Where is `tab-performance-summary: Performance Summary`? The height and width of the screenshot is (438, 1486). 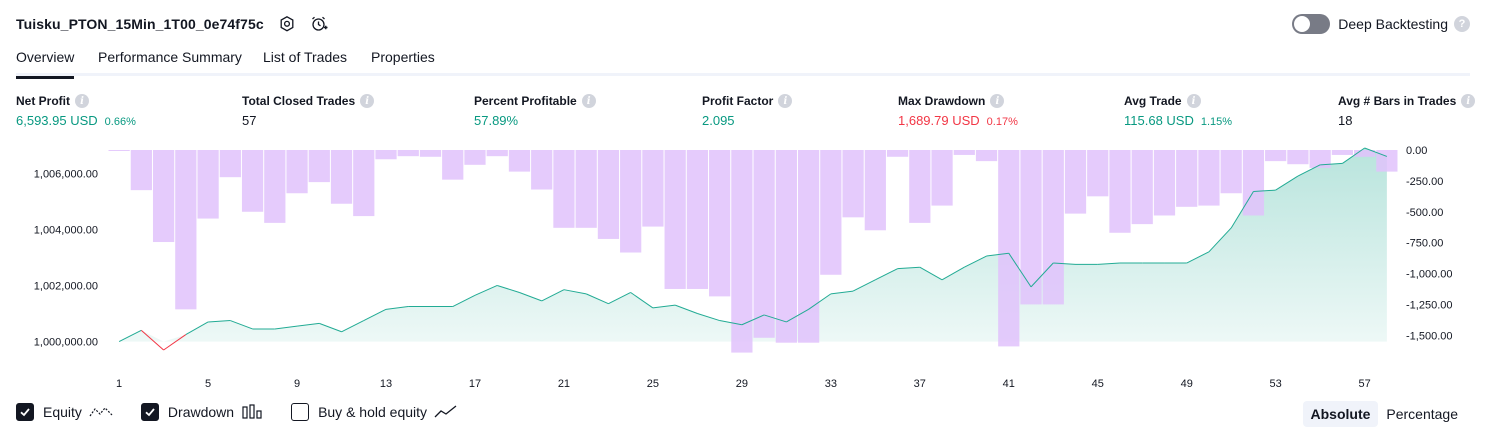 tab-performance-summary: Performance Summary is located at coordinates (170, 62).